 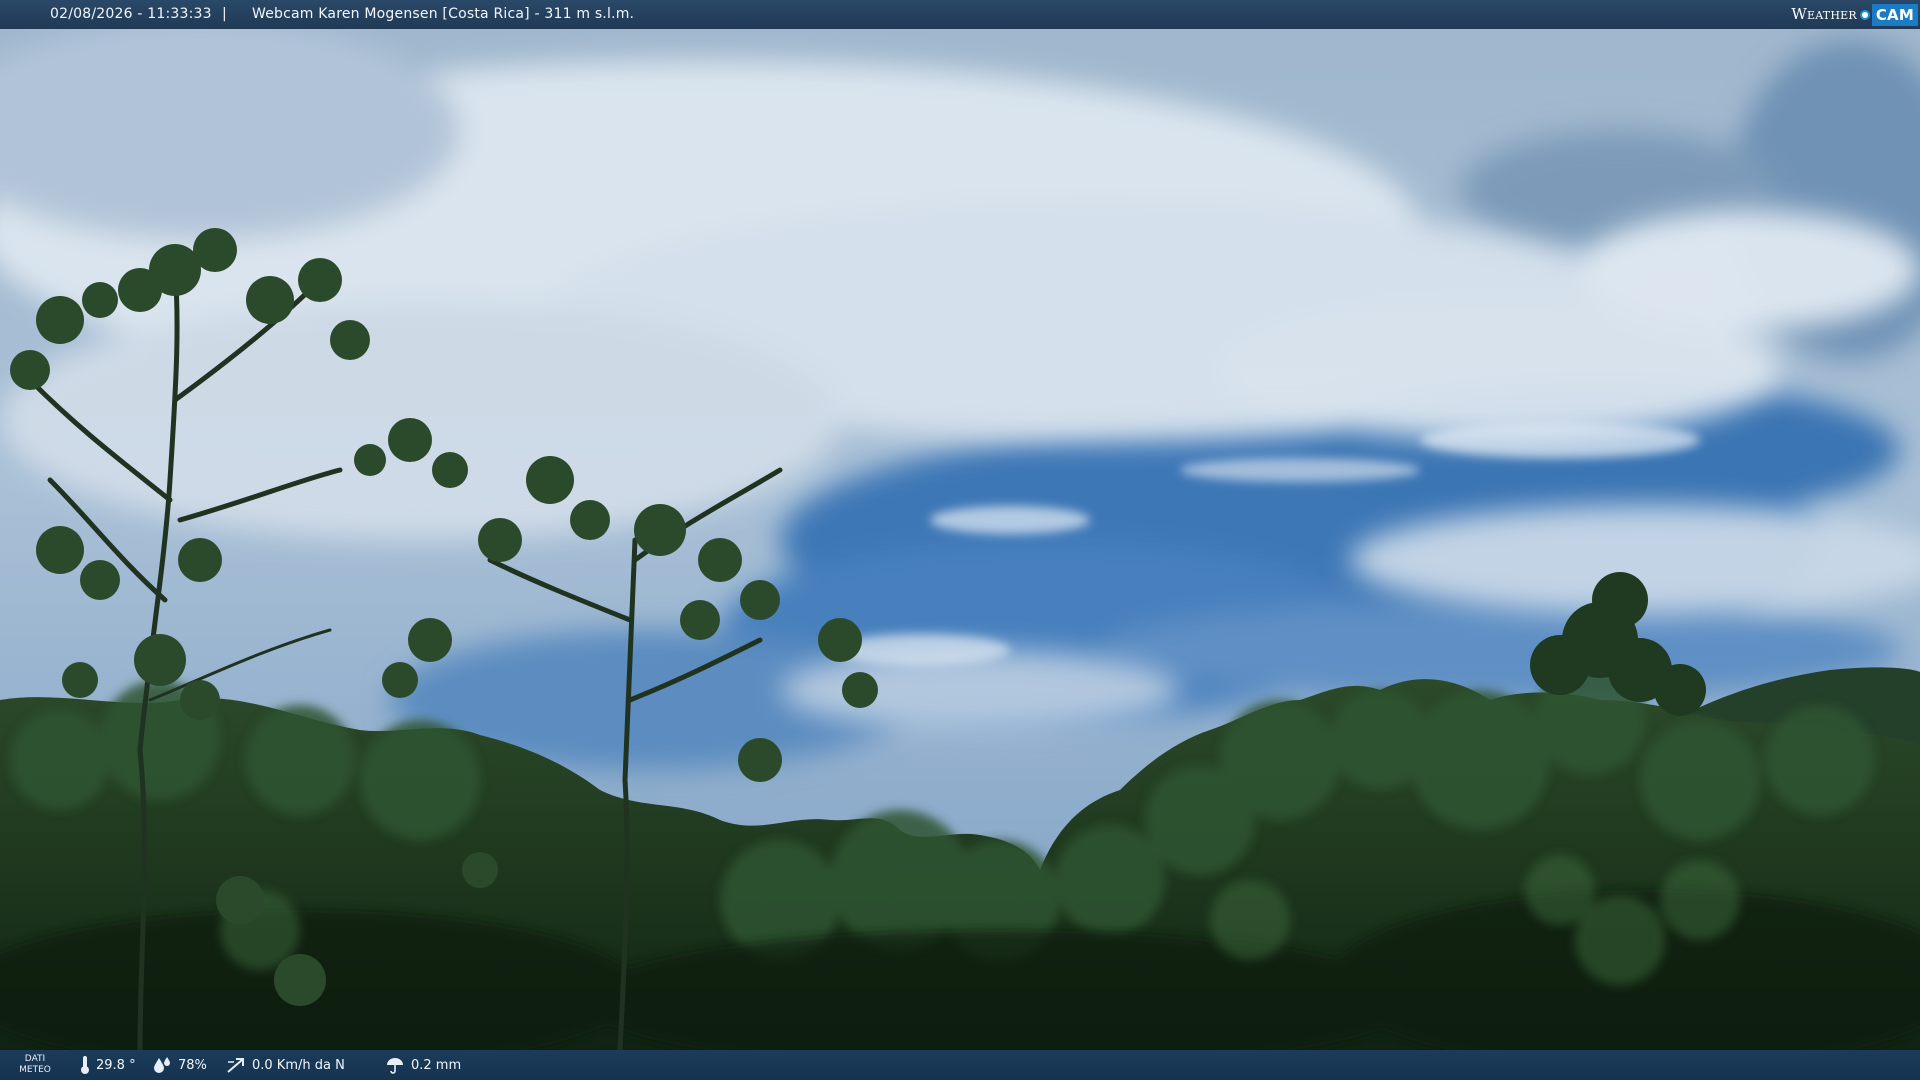 I want to click on humidity-value: 78%, so click(x=192, y=1065).